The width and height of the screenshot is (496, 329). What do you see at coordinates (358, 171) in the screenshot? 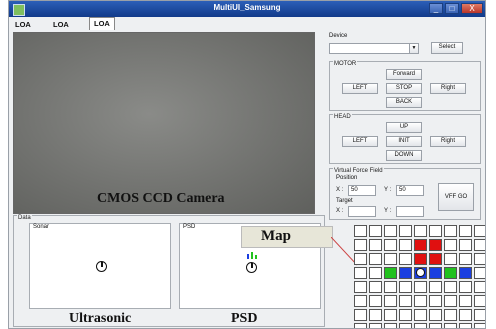
I see `vff-label: Virtual Force Field` at bounding box center [358, 171].